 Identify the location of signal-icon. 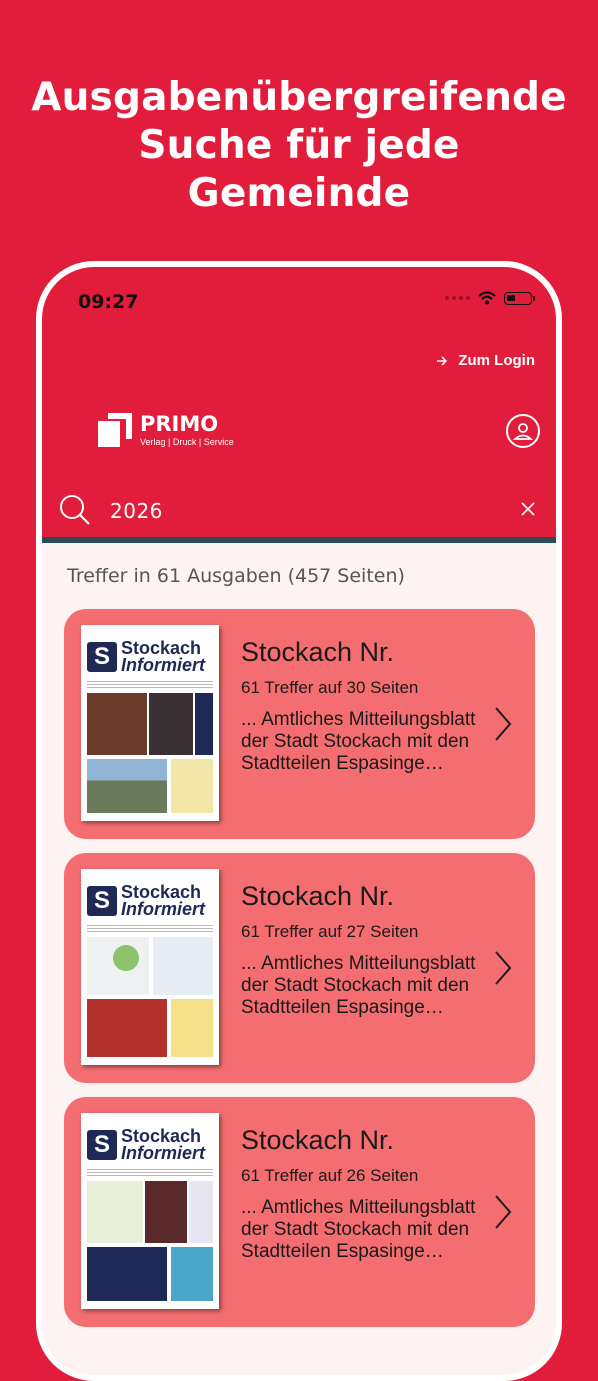
(457, 298).